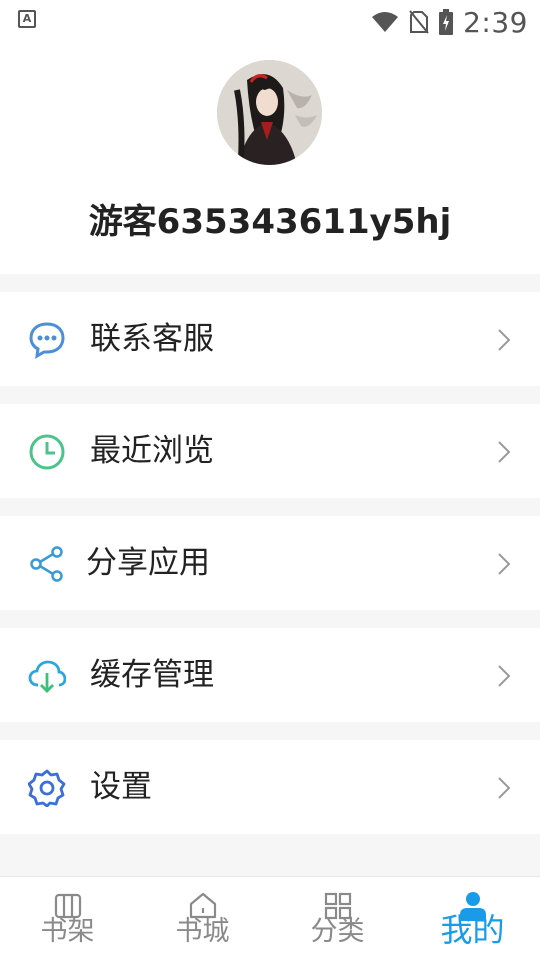 This screenshot has width=540, height=960. I want to click on menu-item-share-app: 分享应用, so click(270, 563).